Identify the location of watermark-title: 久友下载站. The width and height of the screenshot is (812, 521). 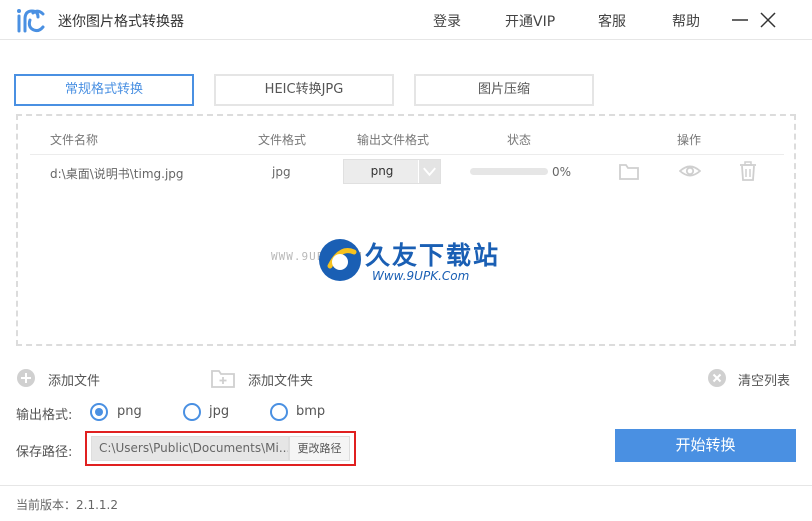
(433, 255).